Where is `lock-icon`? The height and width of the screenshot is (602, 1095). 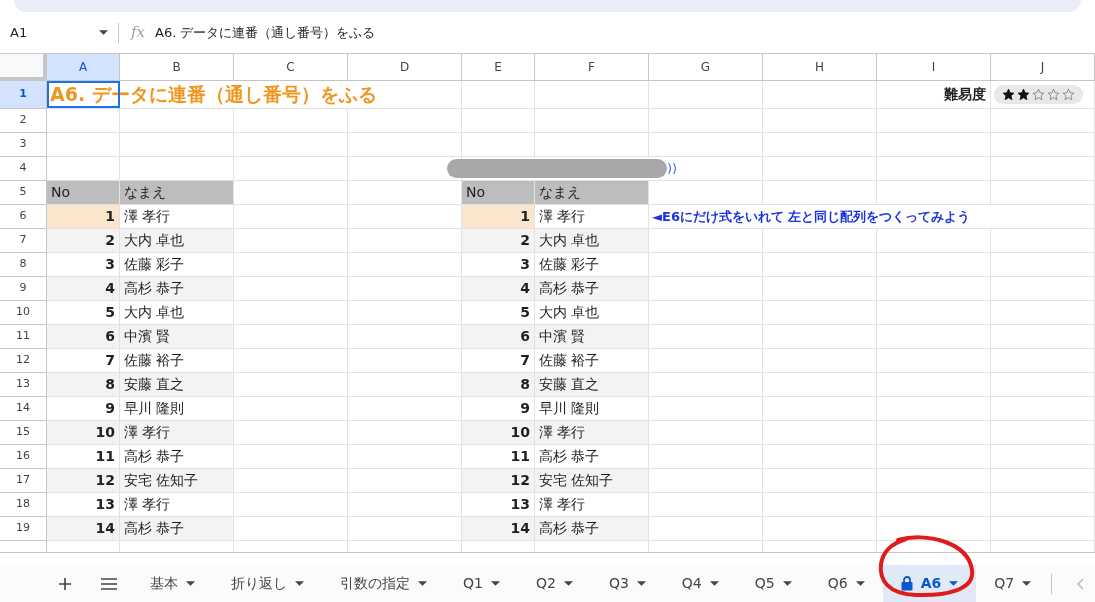 lock-icon is located at coordinates (906, 583).